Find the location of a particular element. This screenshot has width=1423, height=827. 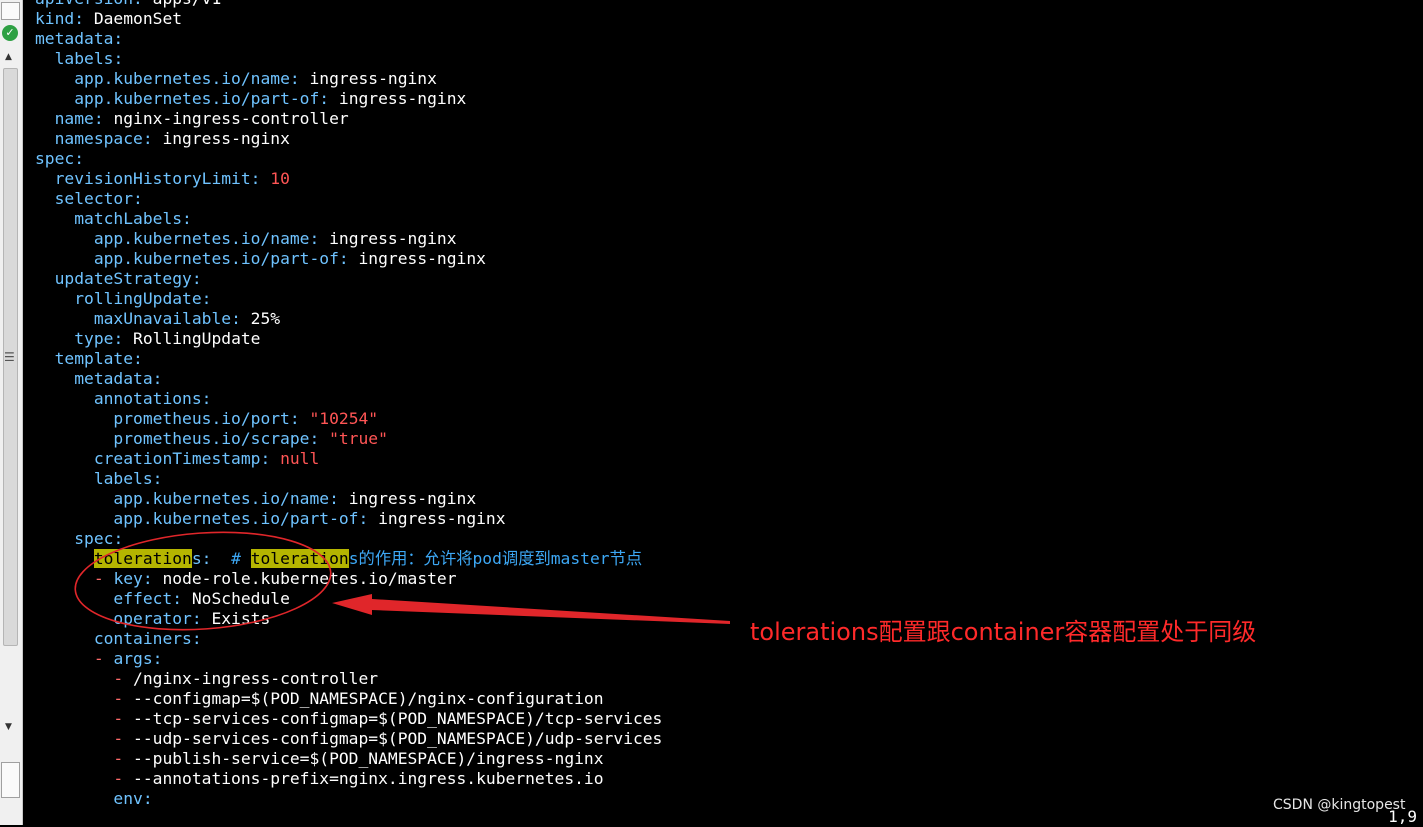

code-line: namespace: ingress-nginx is located at coordinates (162, 139).